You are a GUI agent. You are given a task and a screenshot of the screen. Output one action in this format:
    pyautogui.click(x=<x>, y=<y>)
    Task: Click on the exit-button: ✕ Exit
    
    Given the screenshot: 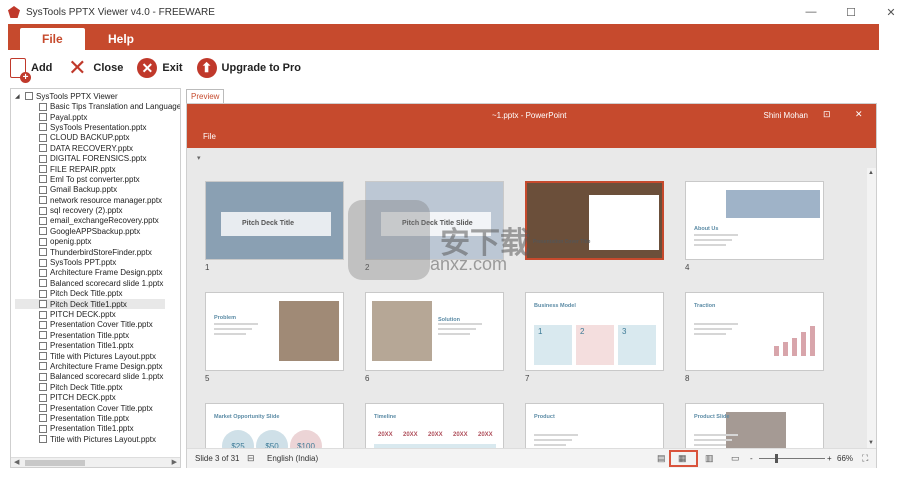 What is the action you would take?
    pyautogui.click(x=160, y=68)
    